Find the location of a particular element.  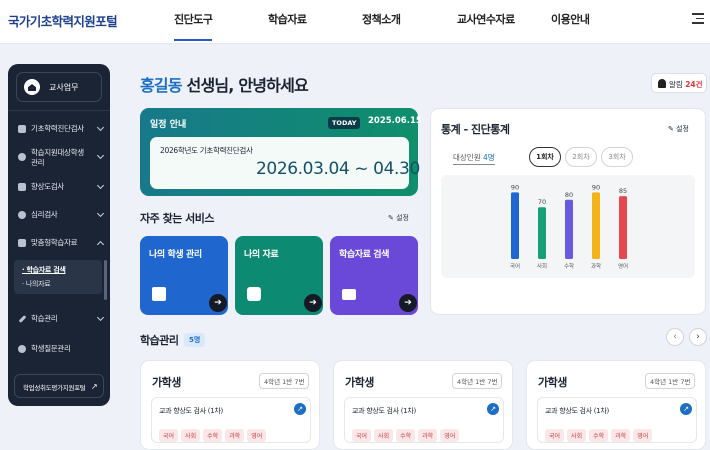

round-1-button: 1회차 is located at coordinates (545, 157).